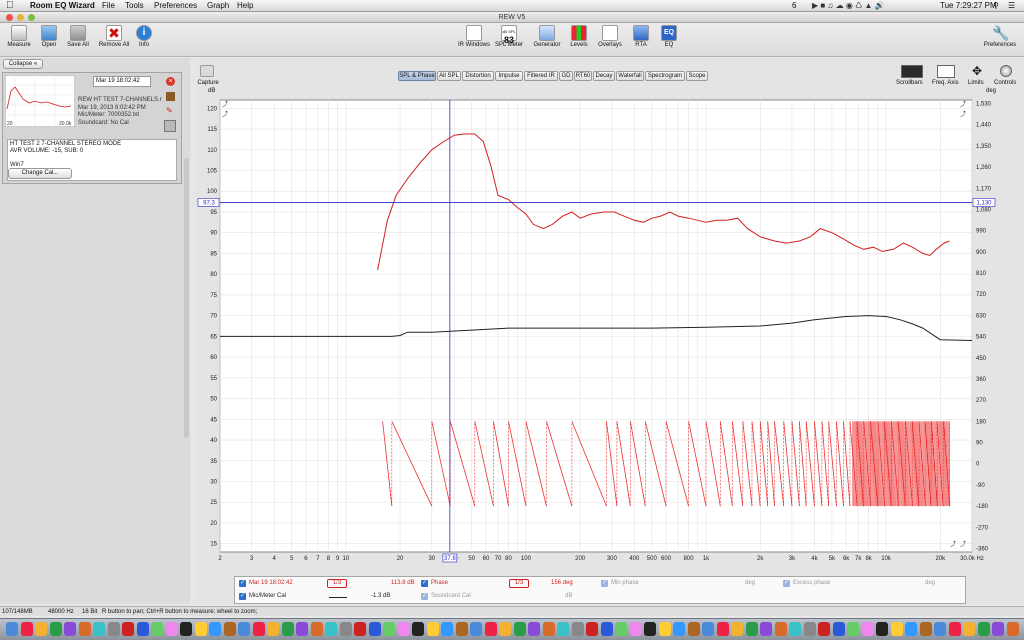 The image size is (1024, 640). Describe the element at coordinates (848, 6) in the screenshot. I see `menubar-status-icons: ▶ ■ ♫ ☁ ◉ ♺ ▲ 🔊` at that location.